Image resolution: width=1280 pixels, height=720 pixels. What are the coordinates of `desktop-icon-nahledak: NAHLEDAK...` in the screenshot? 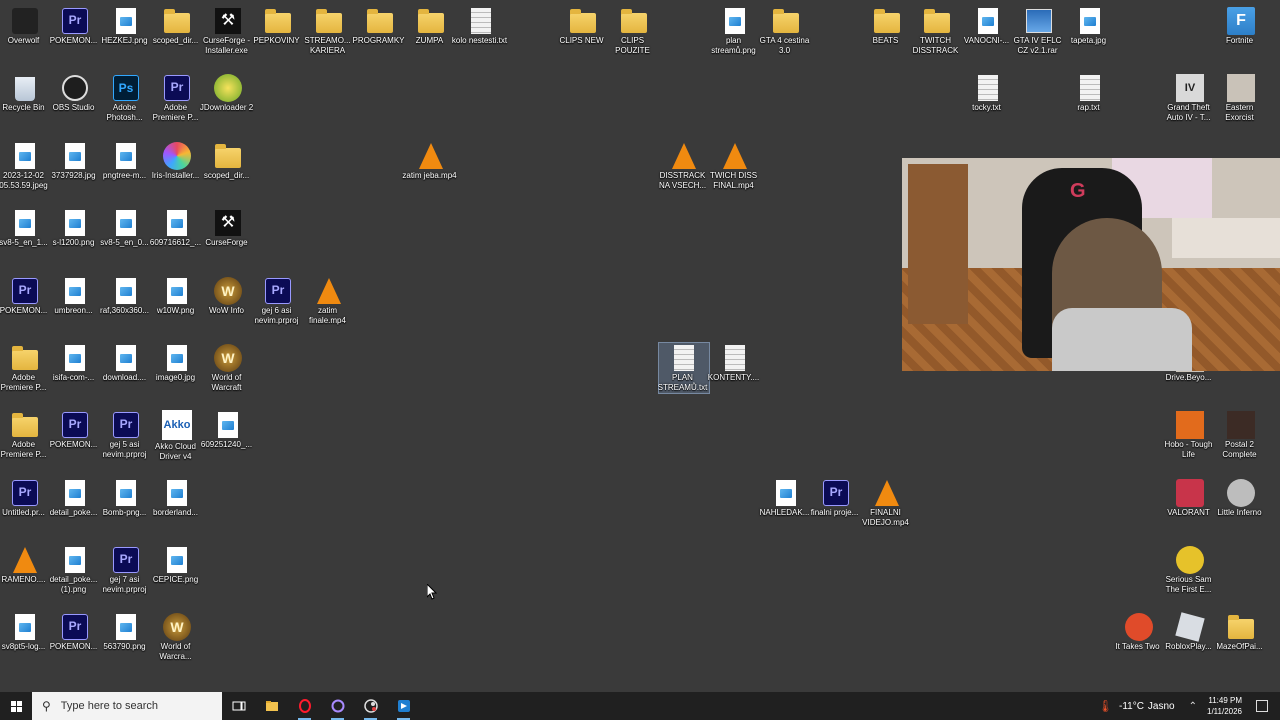 It's located at (785, 498).